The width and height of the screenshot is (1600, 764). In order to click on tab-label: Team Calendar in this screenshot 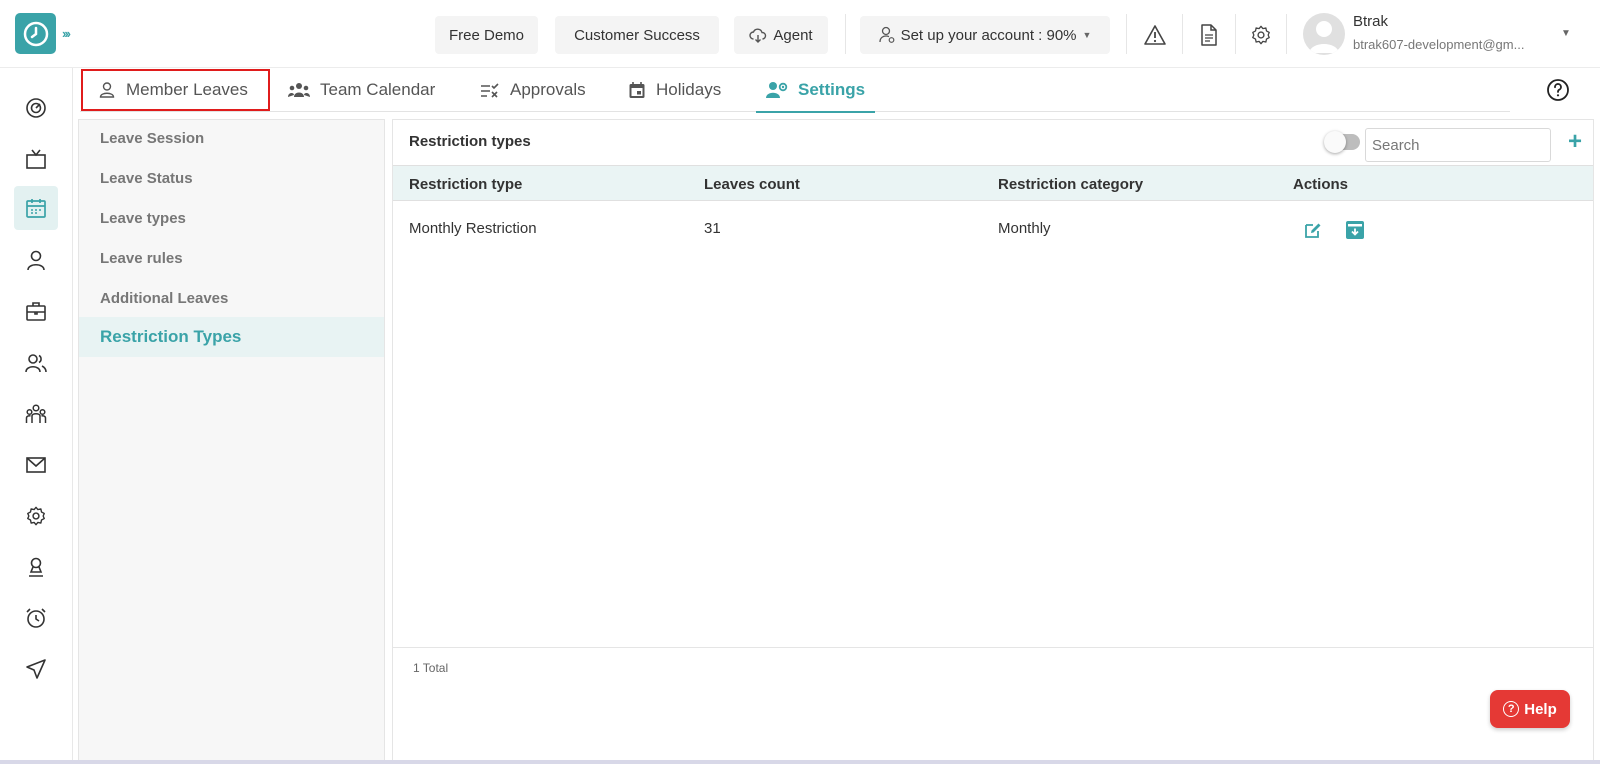, I will do `click(378, 89)`.